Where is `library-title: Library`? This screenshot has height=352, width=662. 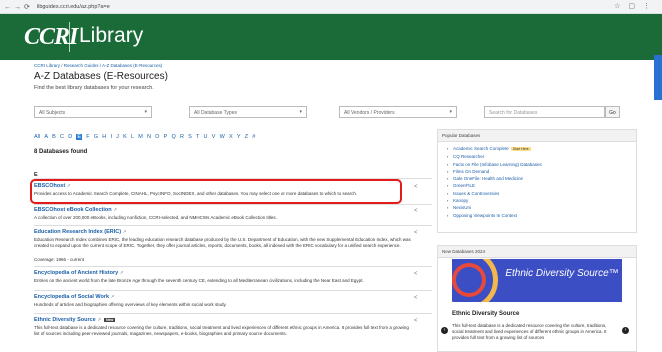
library-title: Library is located at coordinates (111, 36).